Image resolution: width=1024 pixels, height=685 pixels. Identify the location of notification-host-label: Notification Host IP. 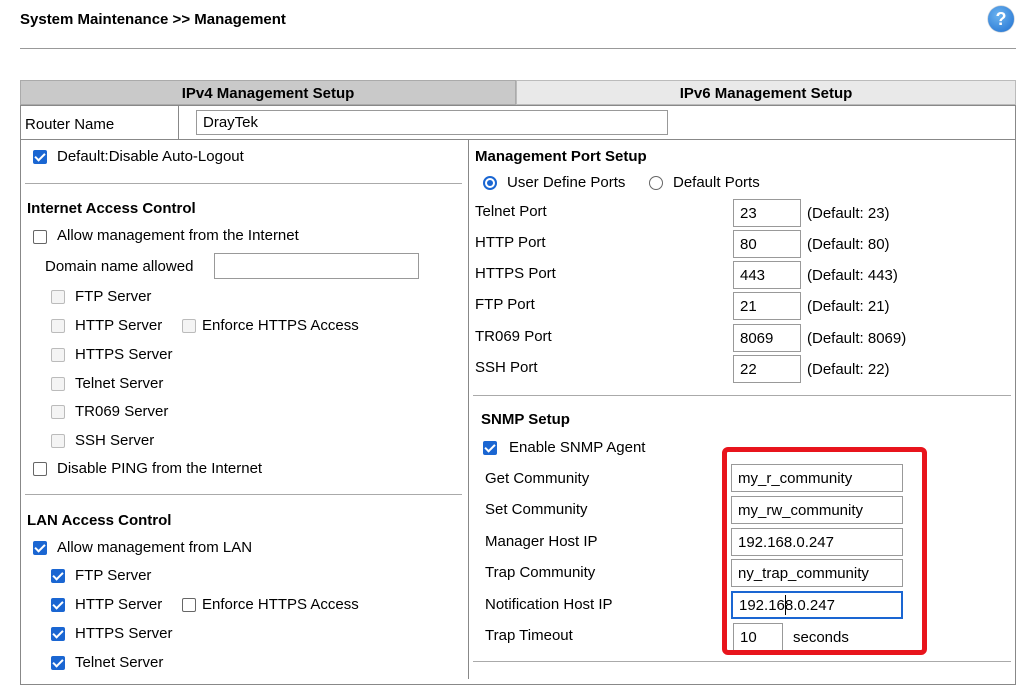
(549, 604).